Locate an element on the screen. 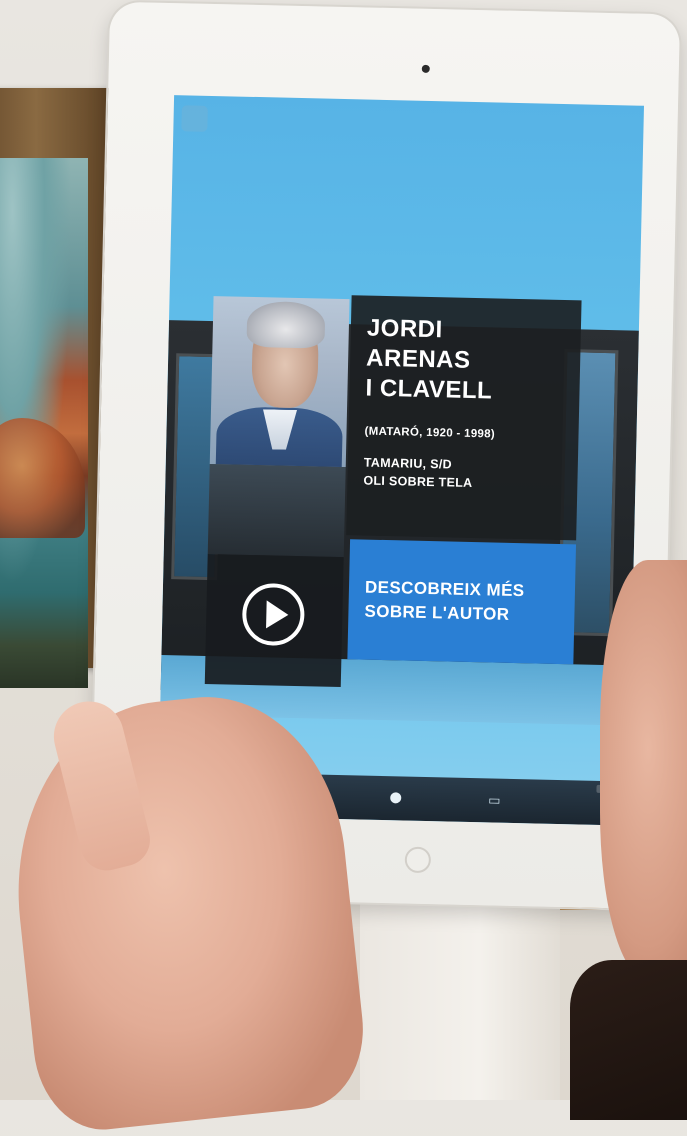 Image resolution: width=687 pixels, height=1136 pixels. page-dot-icon is located at coordinates (396, 798).